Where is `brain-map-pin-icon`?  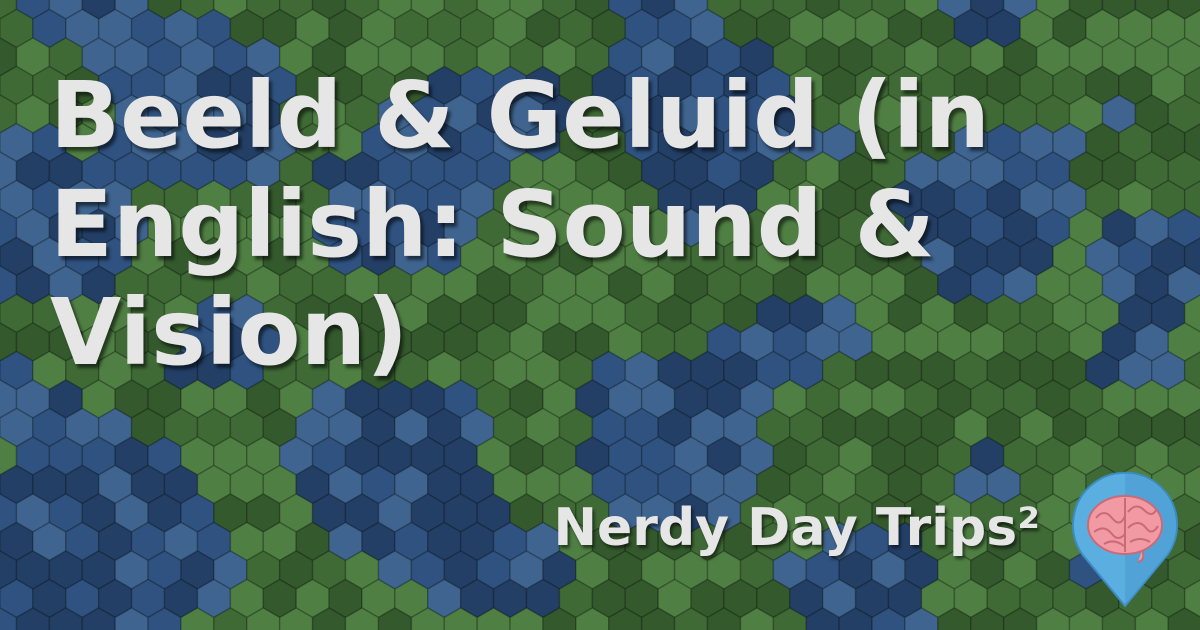
brain-map-pin-icon is located at coordinates (1125, 539).